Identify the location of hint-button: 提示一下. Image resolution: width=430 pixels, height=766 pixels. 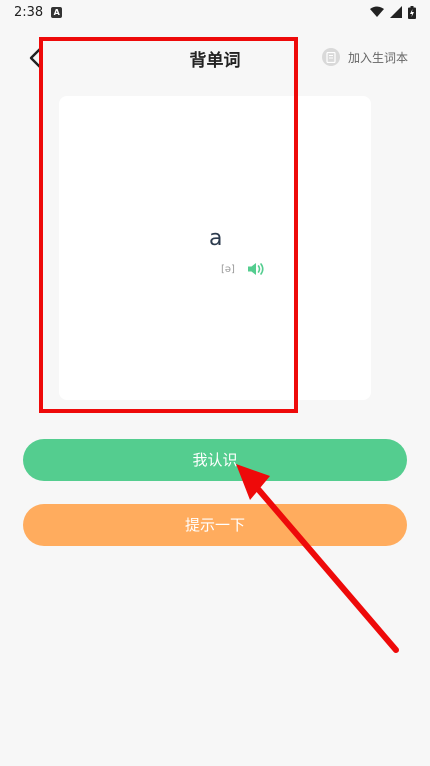
(215, 525).